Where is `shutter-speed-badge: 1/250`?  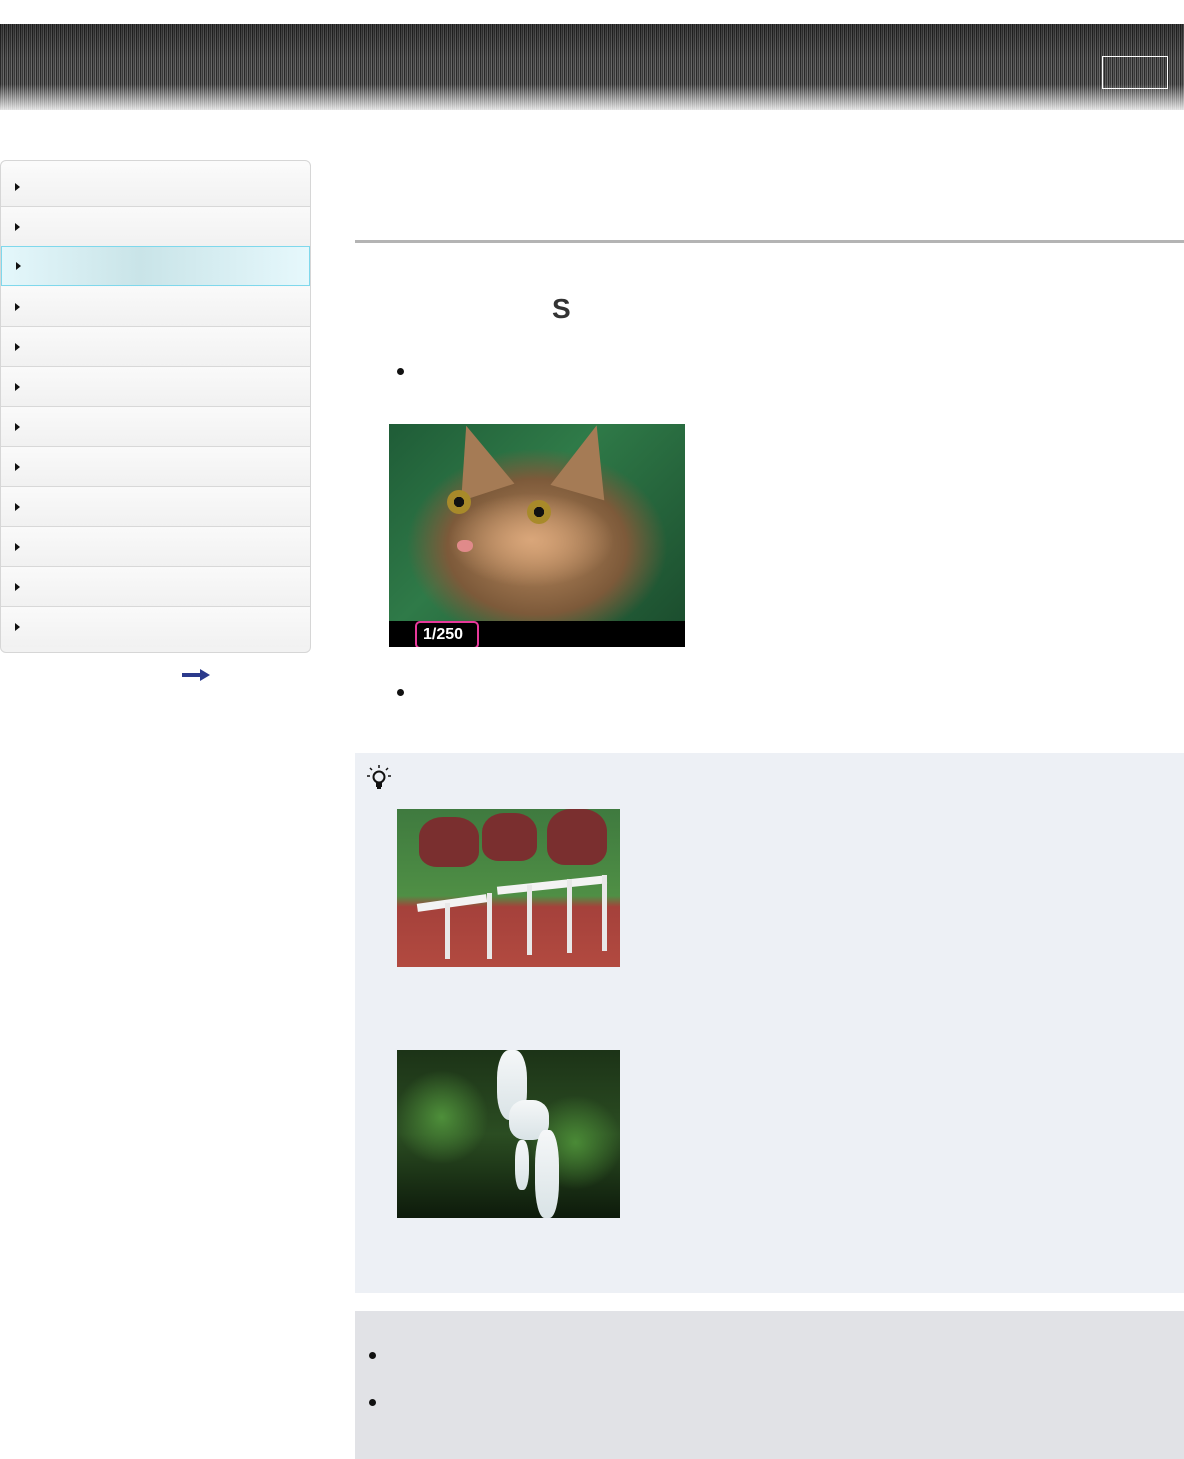
shutter-speed-badge: 1/250 is located at coordinates (447, 634).